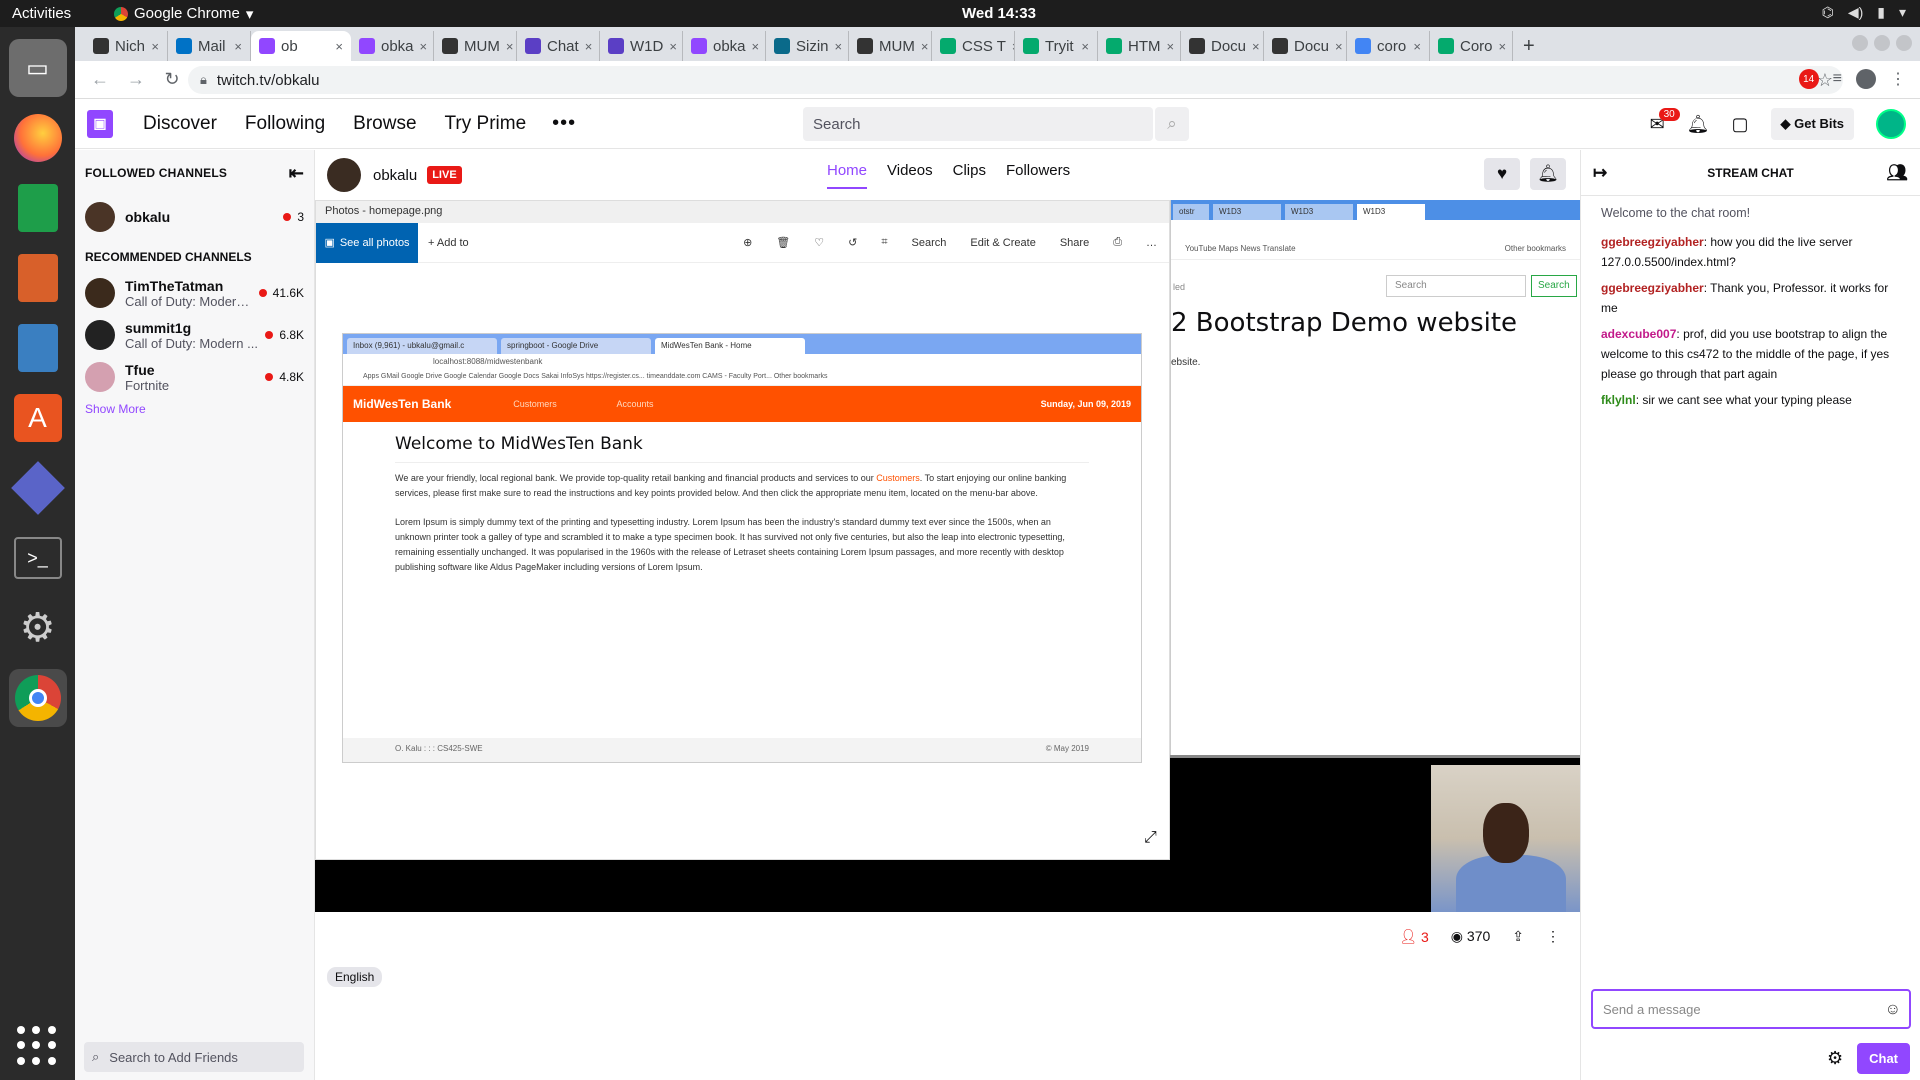 Image resolution: width=1920 pixels, height=1080 pixels. Describe the element at coordinates (194, 293) in the screenshot. I see `channel-row: TimTheTatman Call of Duty: Modern... 41.6K` at that location.